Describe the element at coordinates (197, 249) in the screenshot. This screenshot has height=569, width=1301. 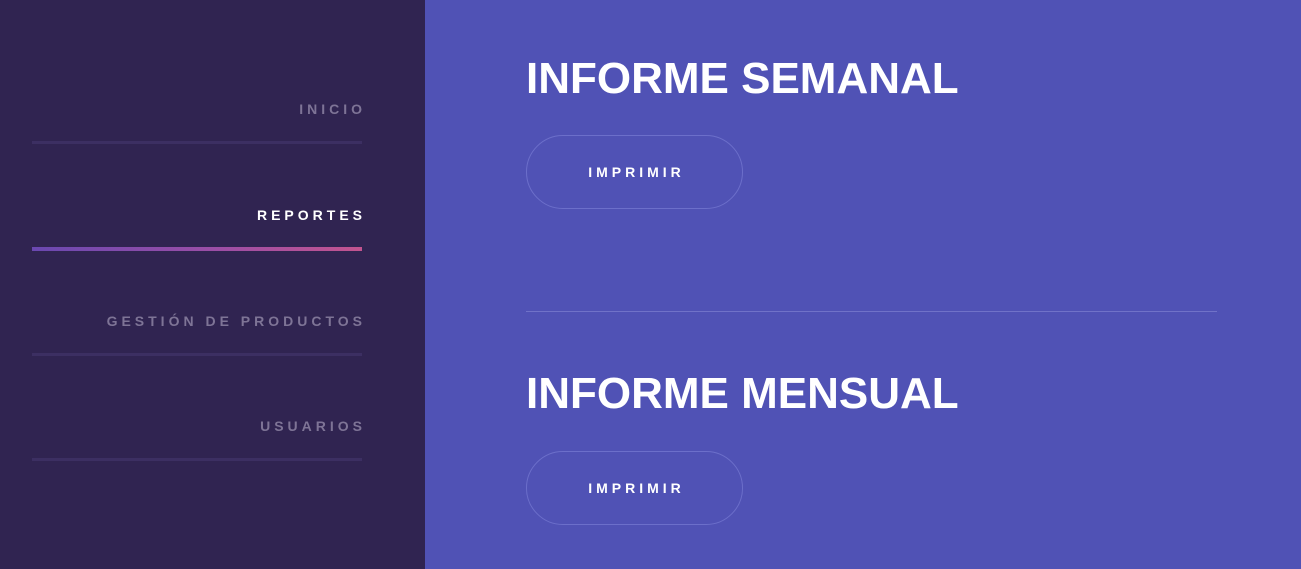
I see `sidebar-item-active-underline` at that location.